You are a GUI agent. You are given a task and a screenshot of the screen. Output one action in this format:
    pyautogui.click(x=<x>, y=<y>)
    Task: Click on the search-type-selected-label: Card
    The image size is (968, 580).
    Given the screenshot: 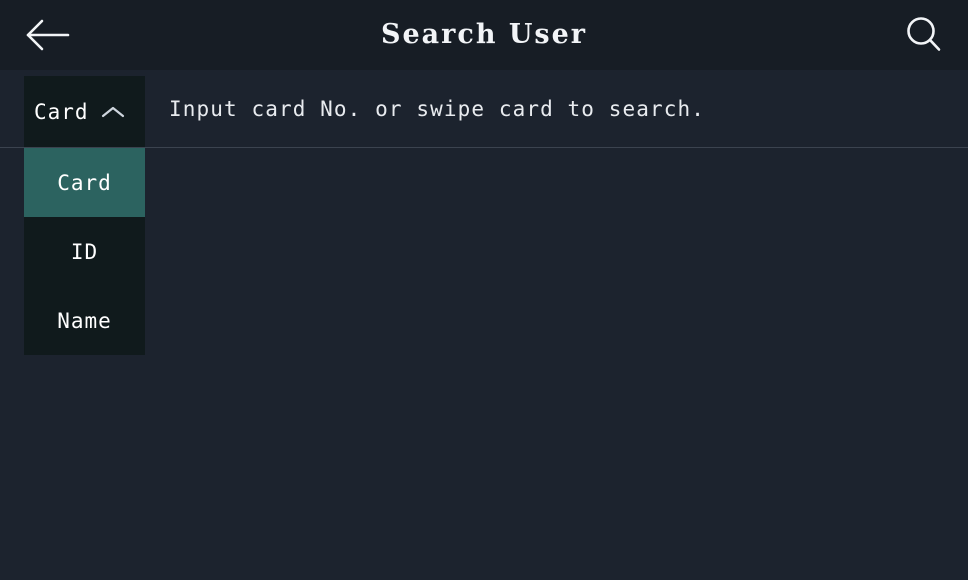 What is the action you would take?
    pyautogui.click(x=61, y=111)
    